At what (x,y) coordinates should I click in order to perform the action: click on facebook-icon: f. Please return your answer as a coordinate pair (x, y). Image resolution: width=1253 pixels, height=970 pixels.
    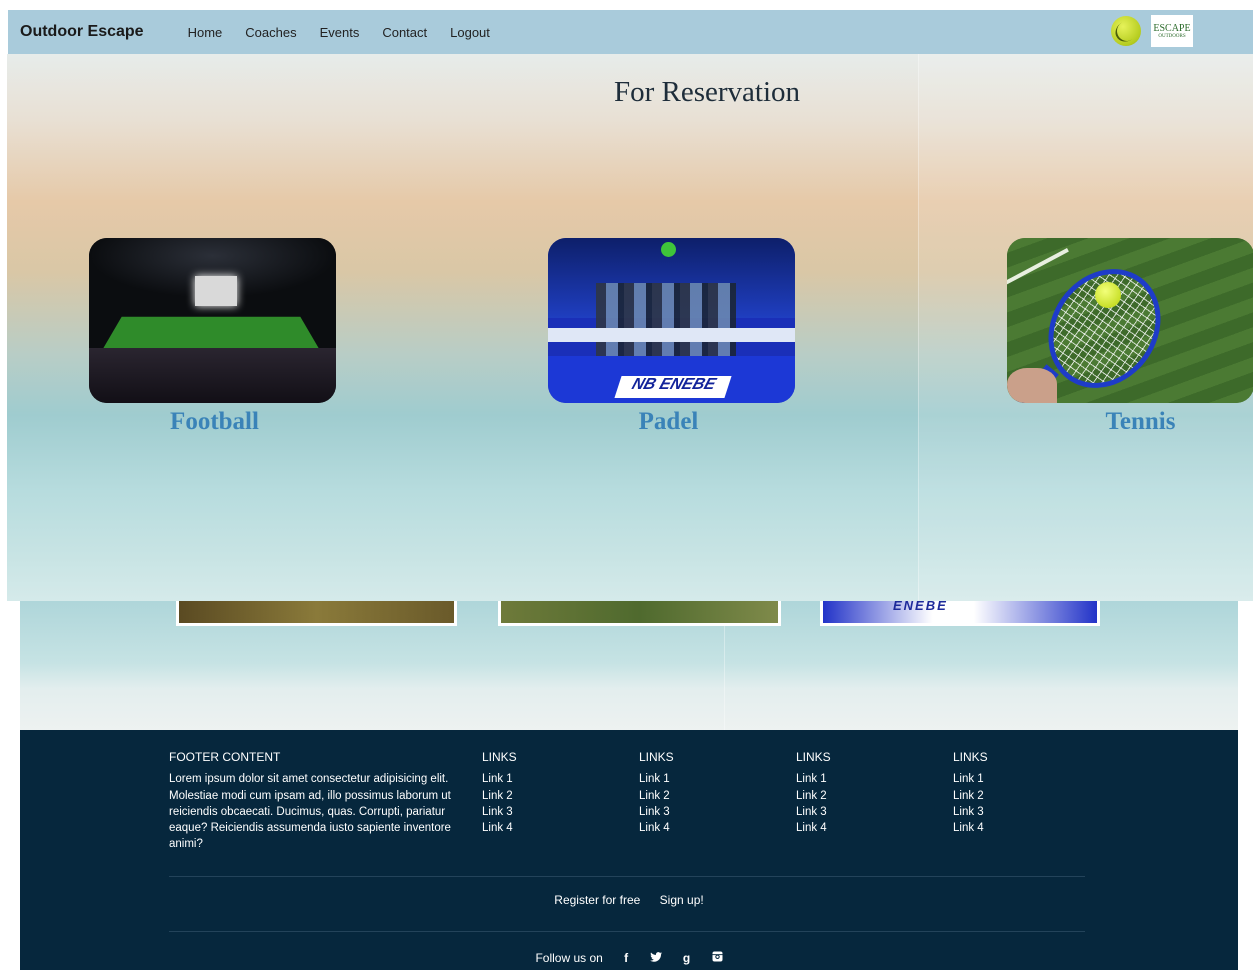
    Looking at the image, I should click on (626, 958).